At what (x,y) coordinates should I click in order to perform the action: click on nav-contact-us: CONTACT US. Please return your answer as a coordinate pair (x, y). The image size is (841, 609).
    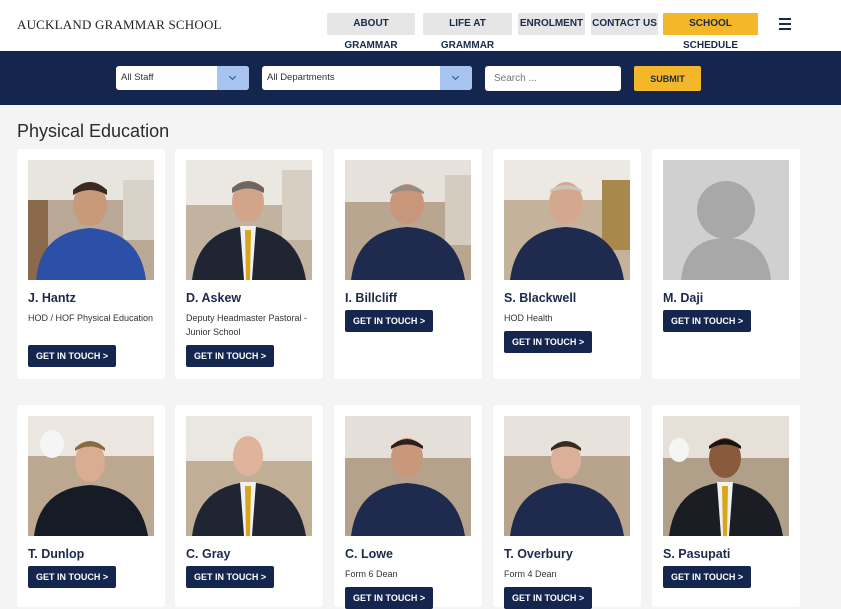
    Looking at the image, I should click on (624, 24).